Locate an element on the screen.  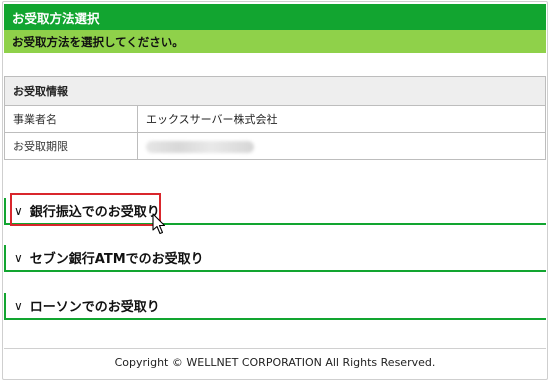
page-title-text: お受取方法選択 is located at coordinates (56, 18).